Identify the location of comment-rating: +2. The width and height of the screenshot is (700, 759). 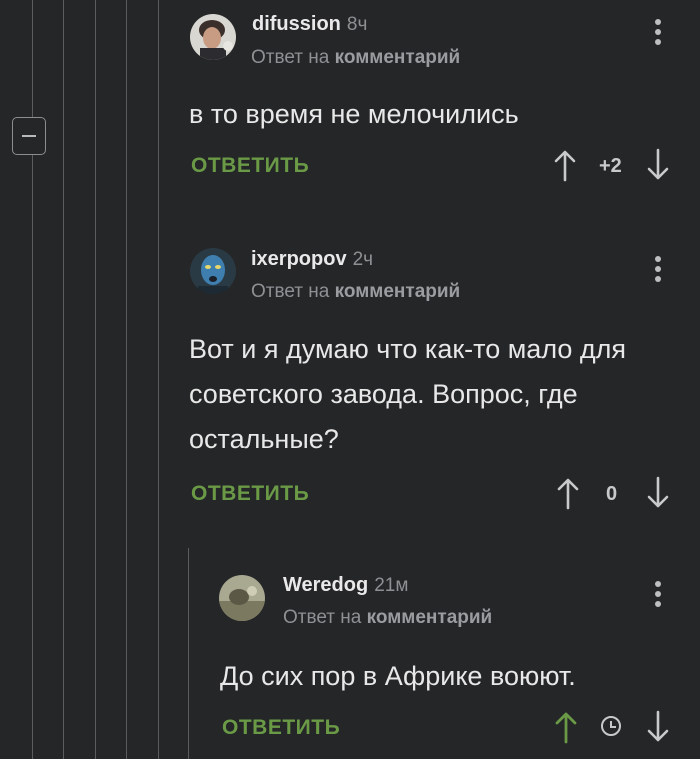
(610, 166).